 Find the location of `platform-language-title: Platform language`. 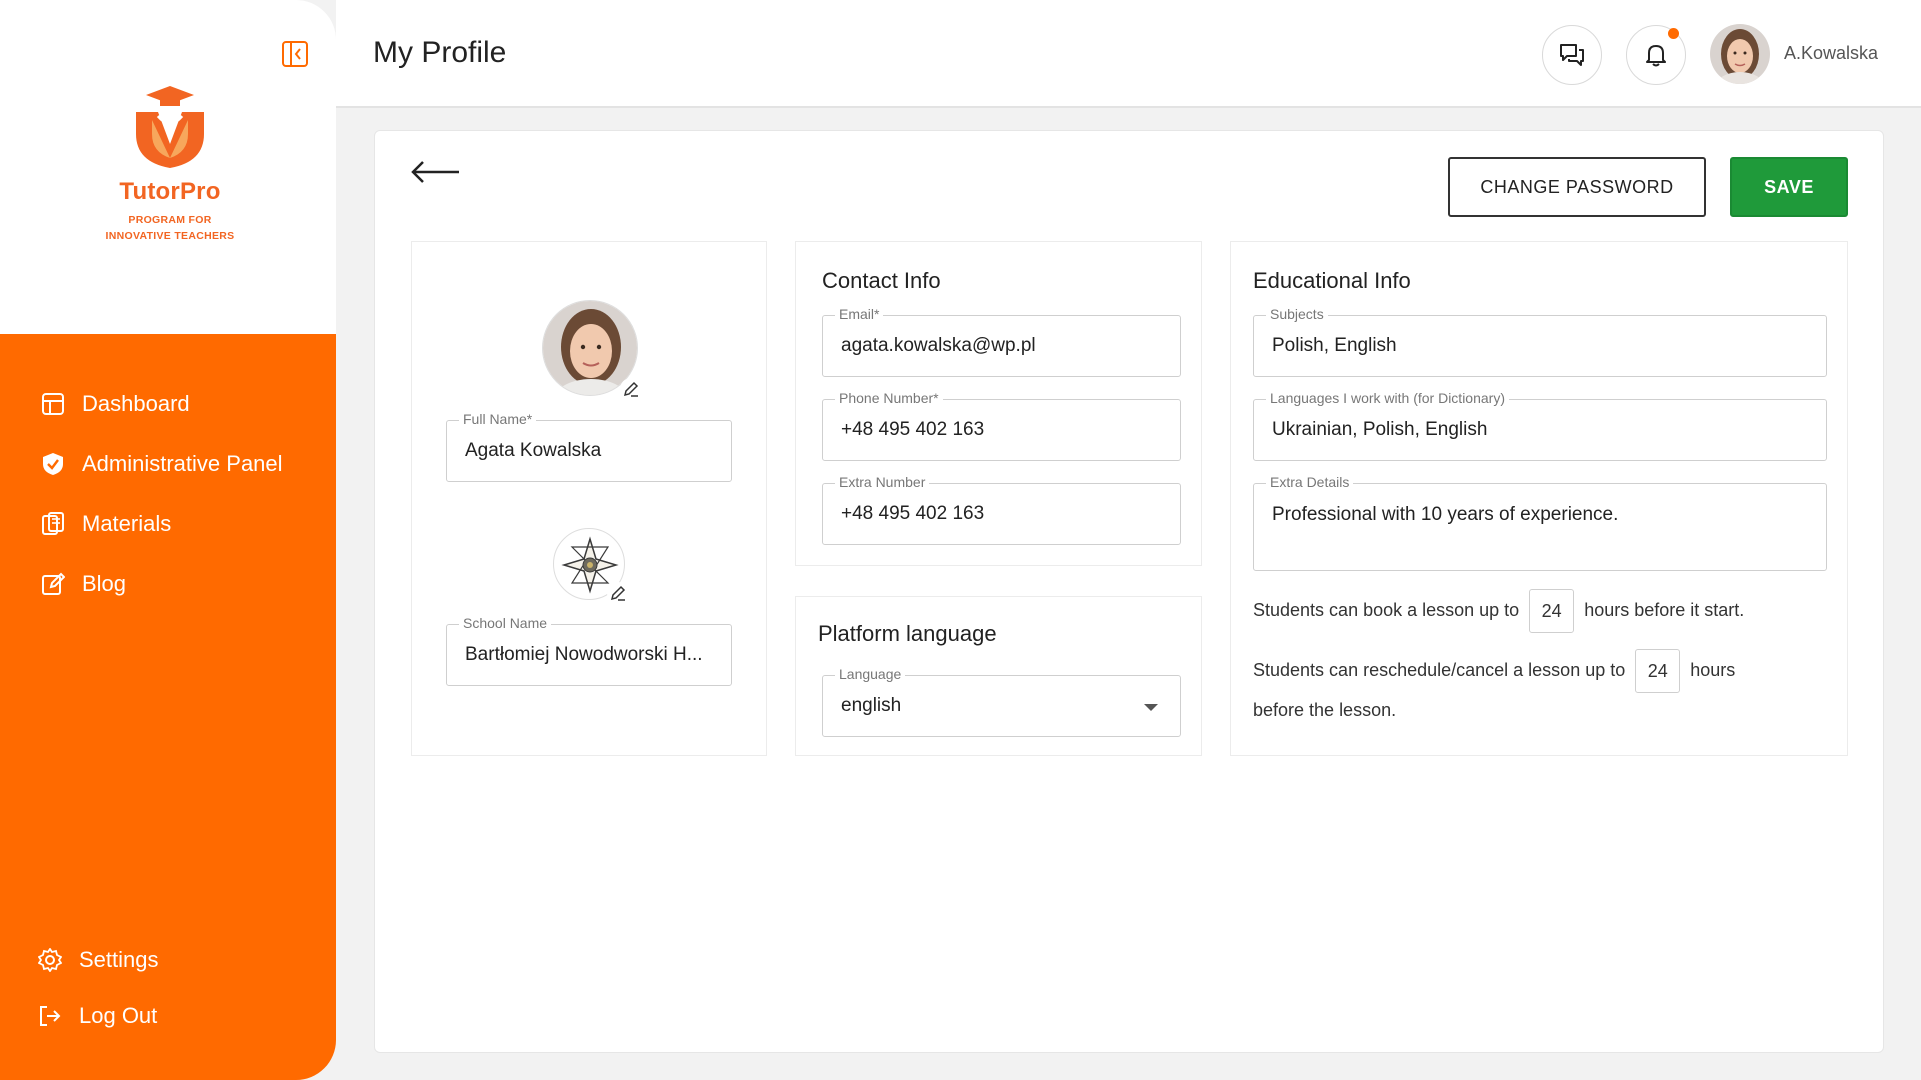

platform-language-title: Platform language is located at coordinates (907, 633).